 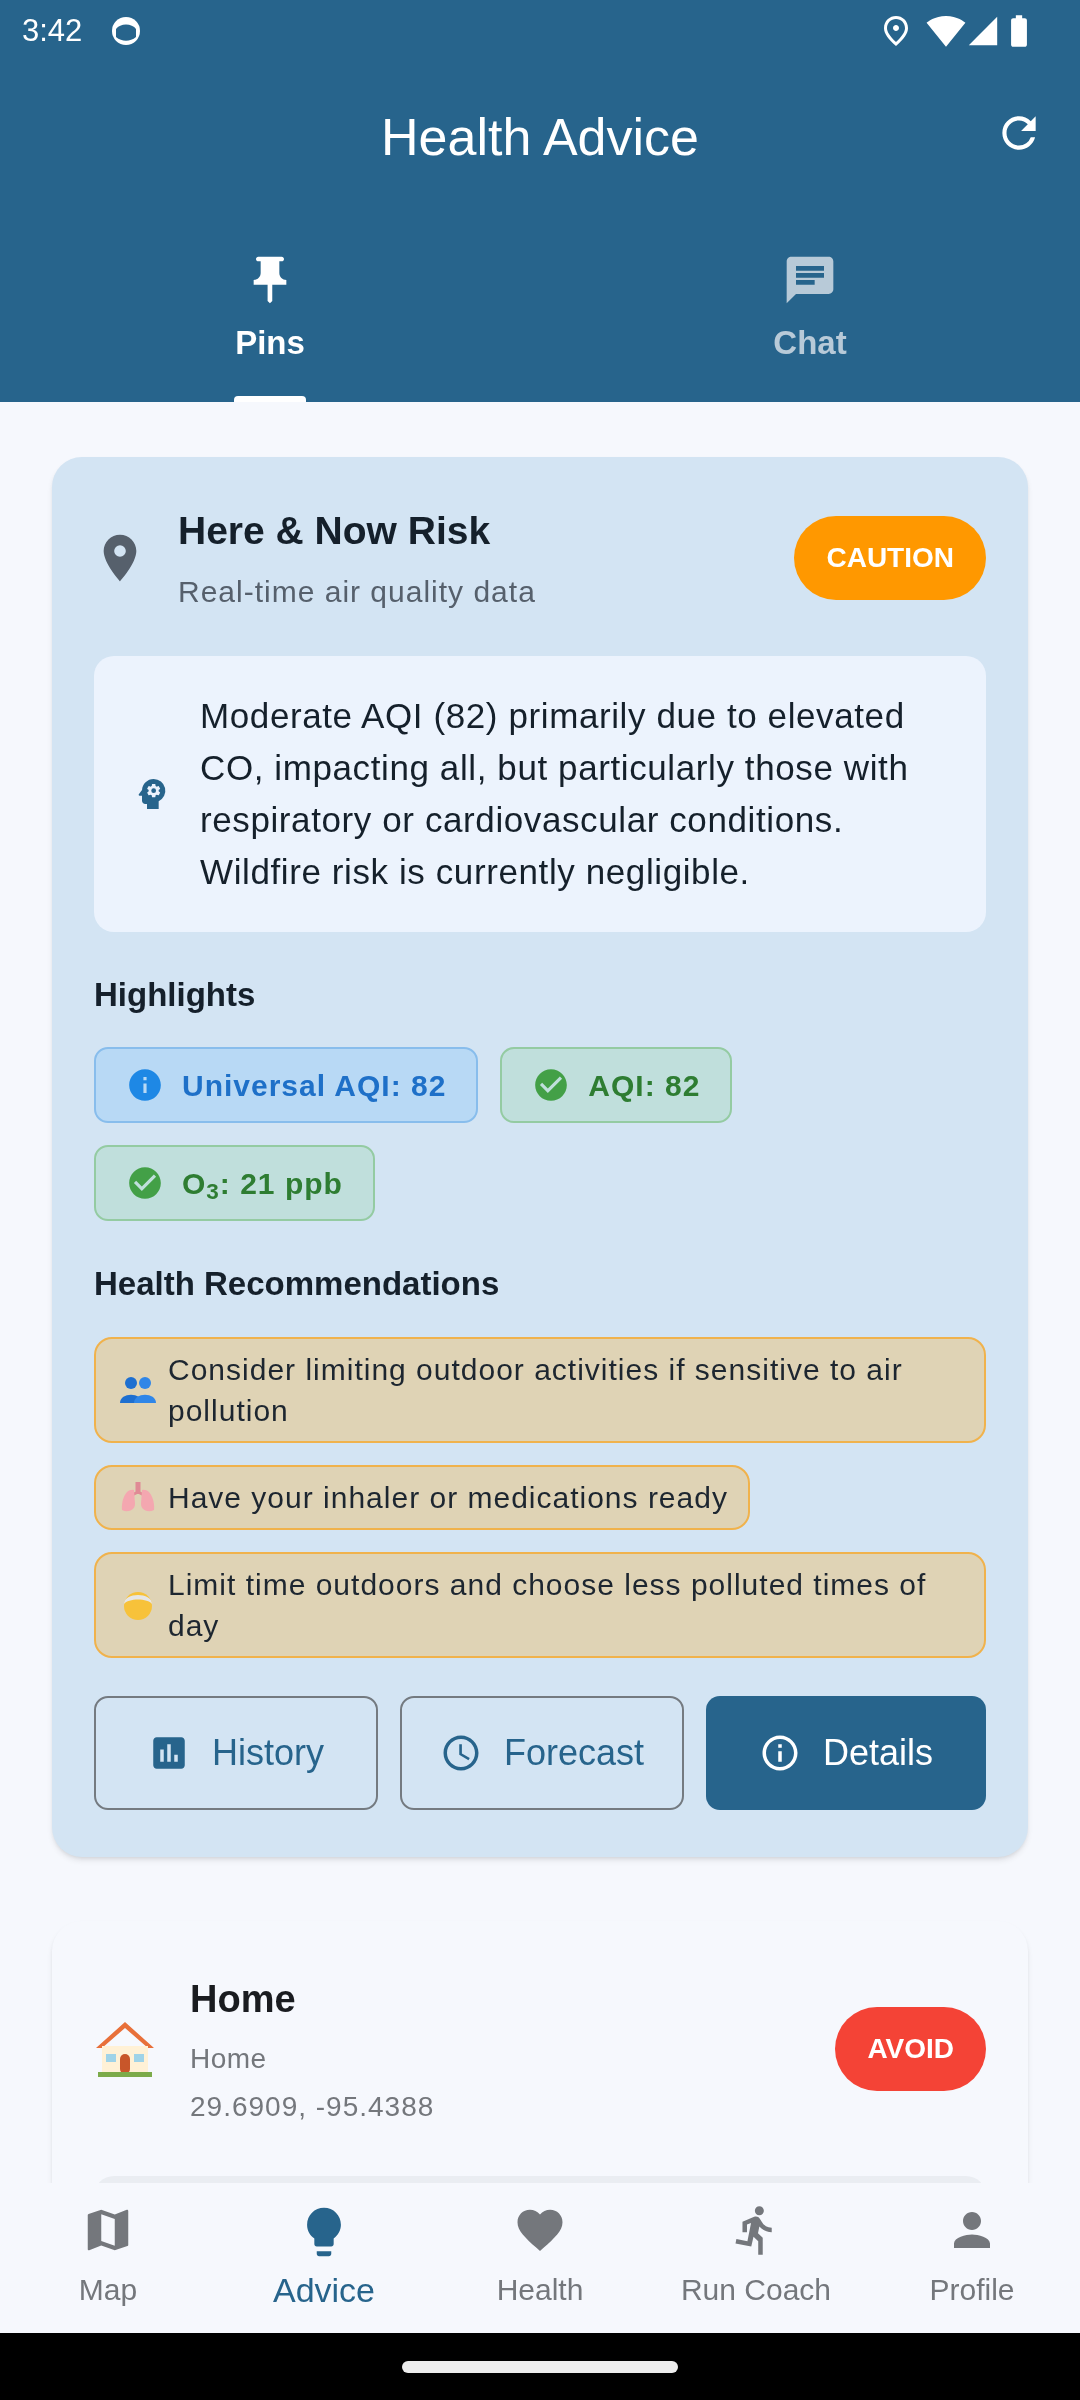 What do you see at coordinates (145, 1085) in the screenshot?
I see `info-icon` at bounding box center [145, 1085].